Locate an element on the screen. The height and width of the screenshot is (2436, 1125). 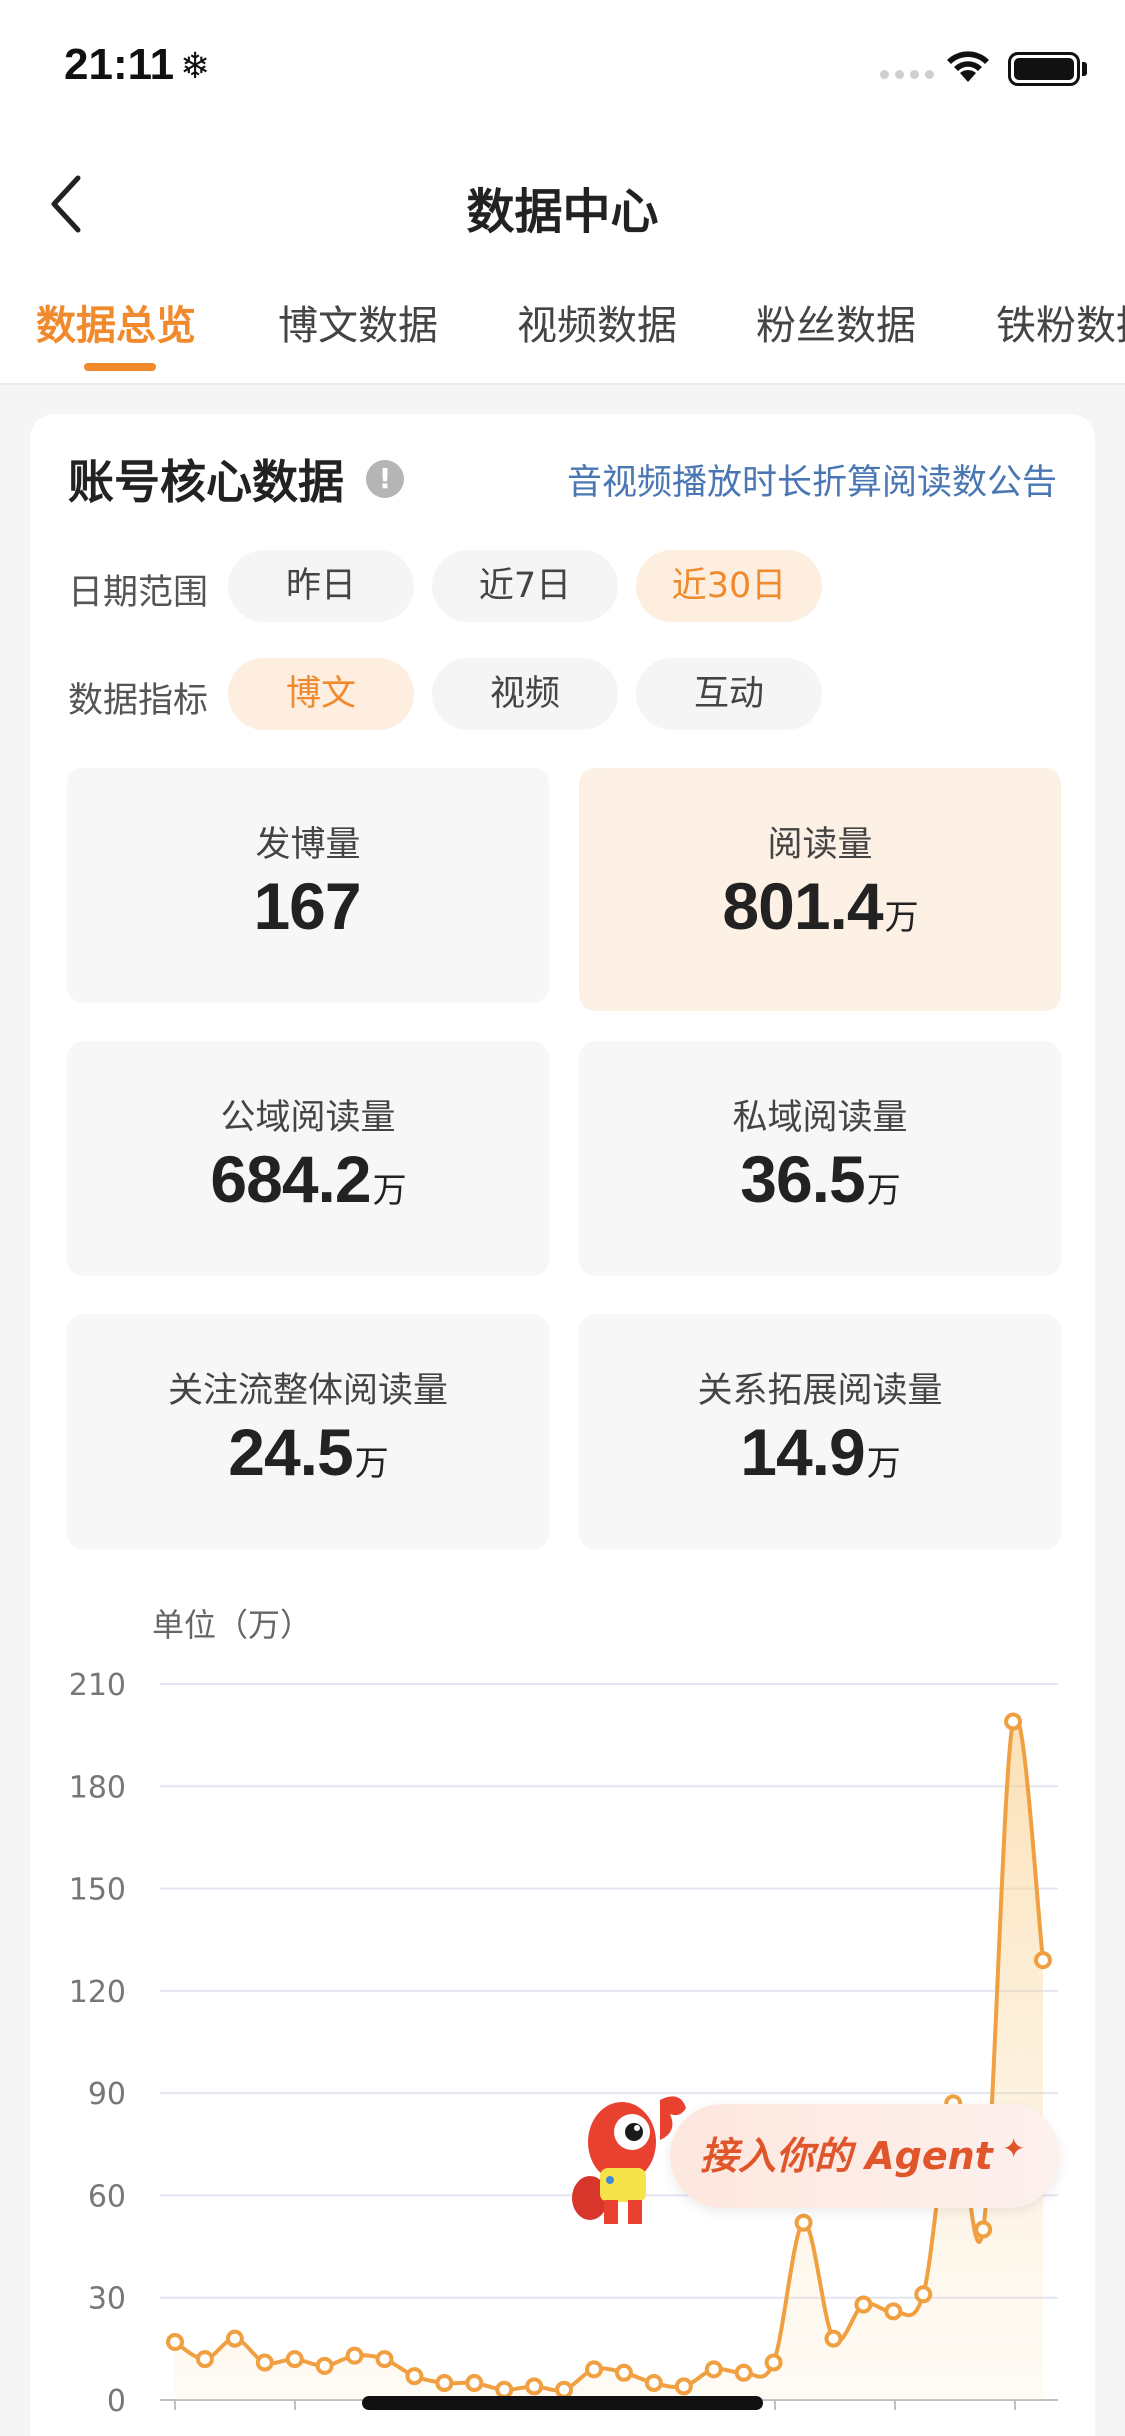
date-30days-pill: 近30日 is located at coordinates (729, 586).